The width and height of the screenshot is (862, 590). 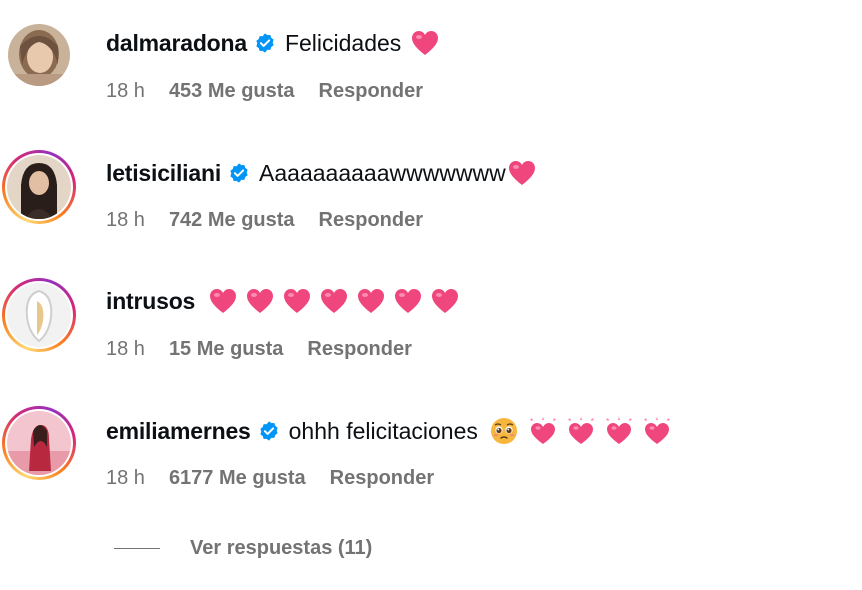 I want to click on comment-text: Felicidades, so click(x=343, y=42).